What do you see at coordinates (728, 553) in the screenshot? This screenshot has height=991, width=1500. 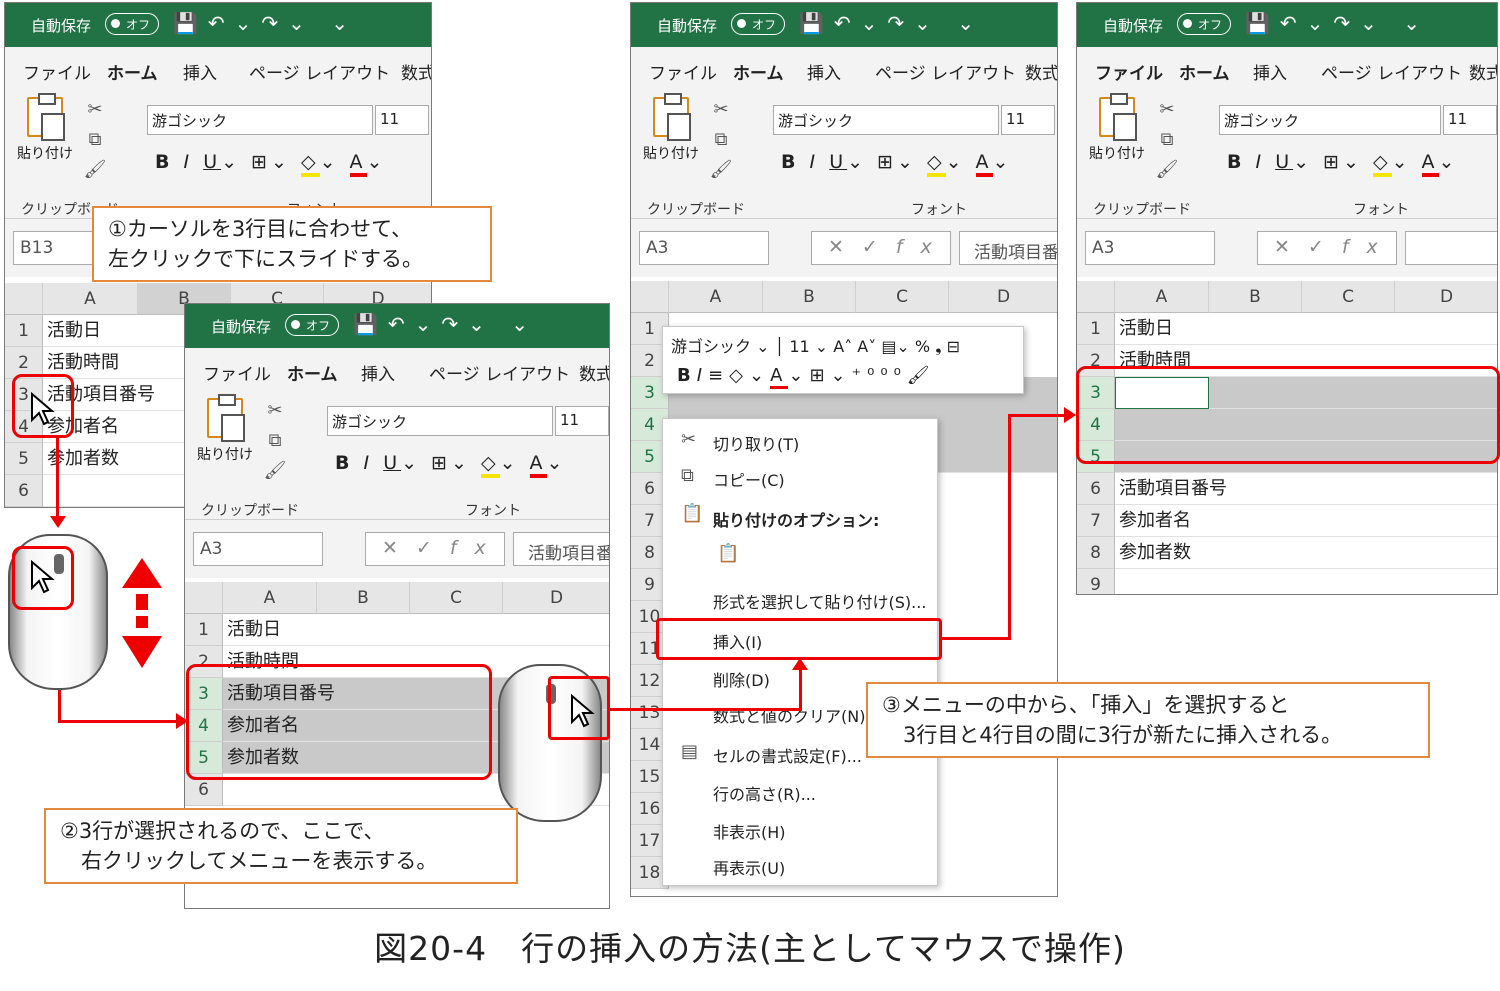 I see `paste-icon: 📋` at bounding box center [728, 553].